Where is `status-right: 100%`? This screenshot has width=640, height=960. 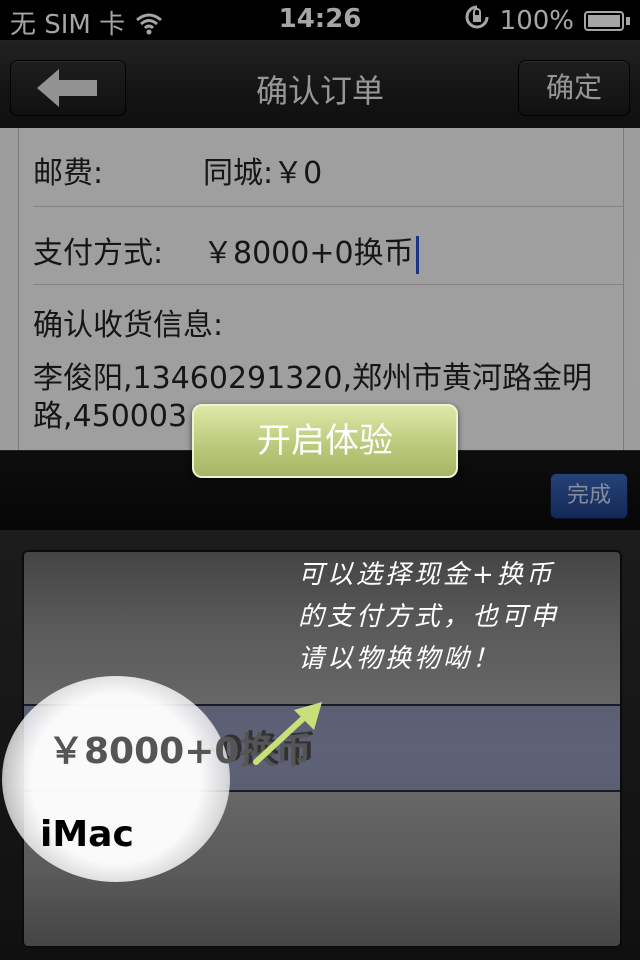
status-right: 100% is located at coordinates (547, 20).